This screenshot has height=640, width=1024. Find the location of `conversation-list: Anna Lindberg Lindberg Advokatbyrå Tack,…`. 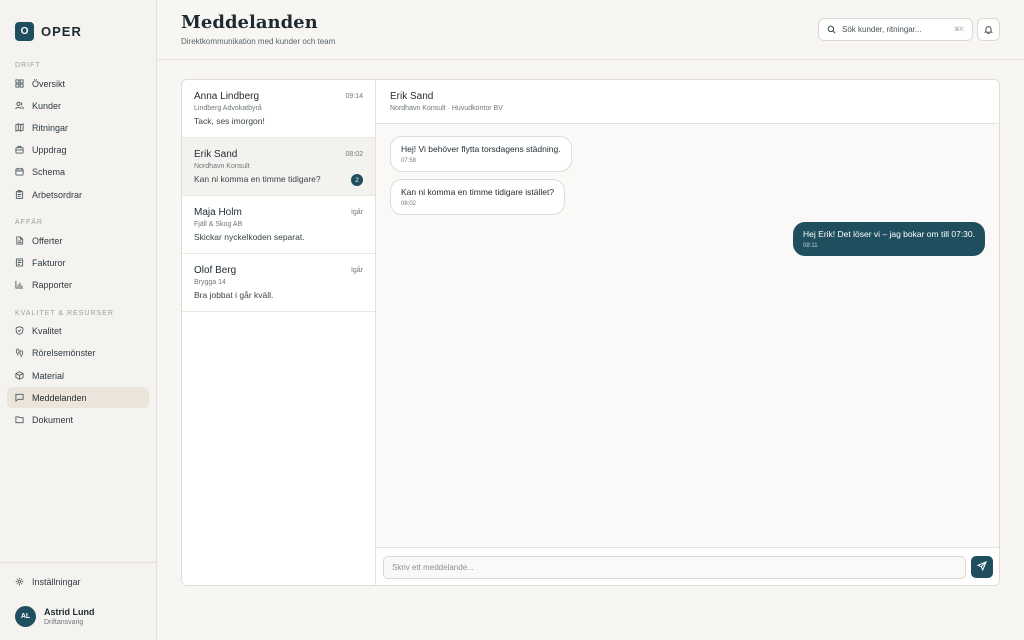

conversation-list: Anna Lindberg Lindberg Advokatbyrå Tack,… is located at coordinates (279, 332).